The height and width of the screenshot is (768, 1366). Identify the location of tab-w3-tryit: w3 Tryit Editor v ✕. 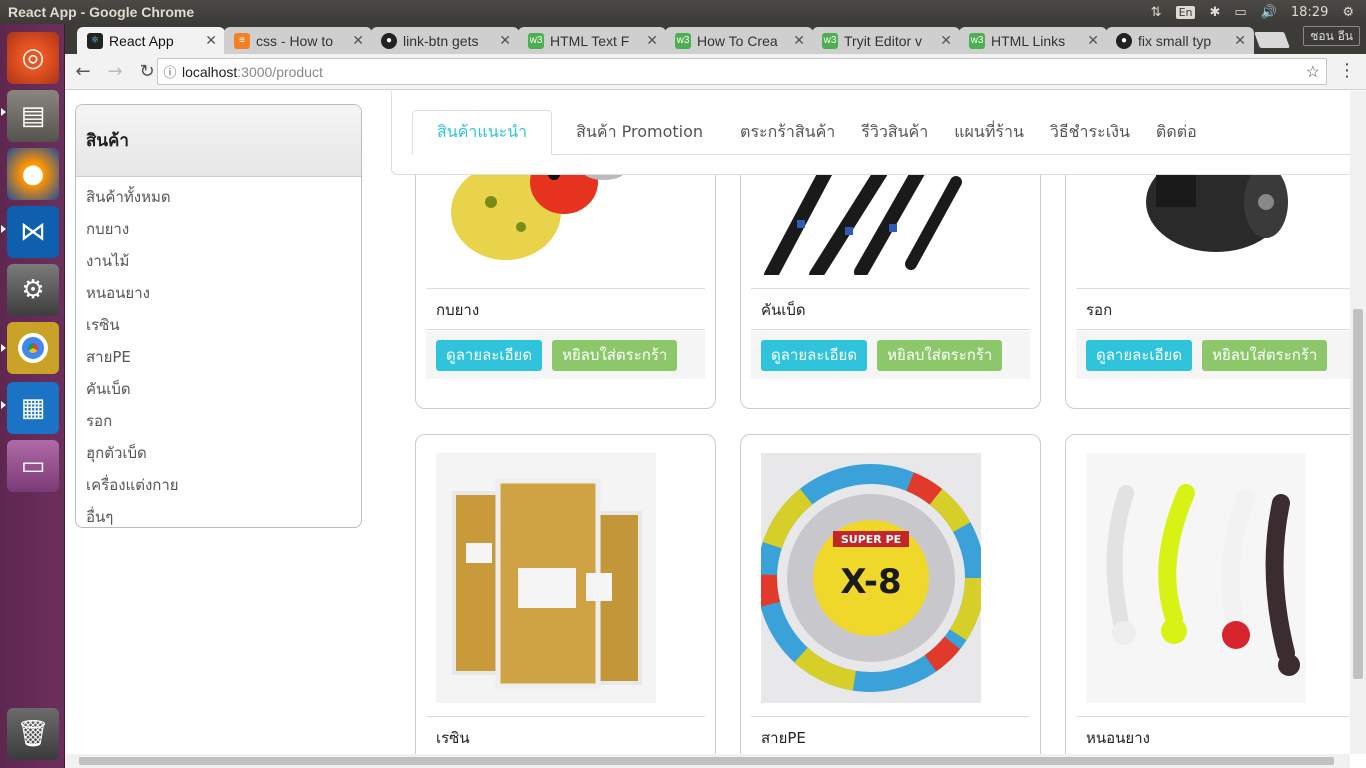
(886, 40).